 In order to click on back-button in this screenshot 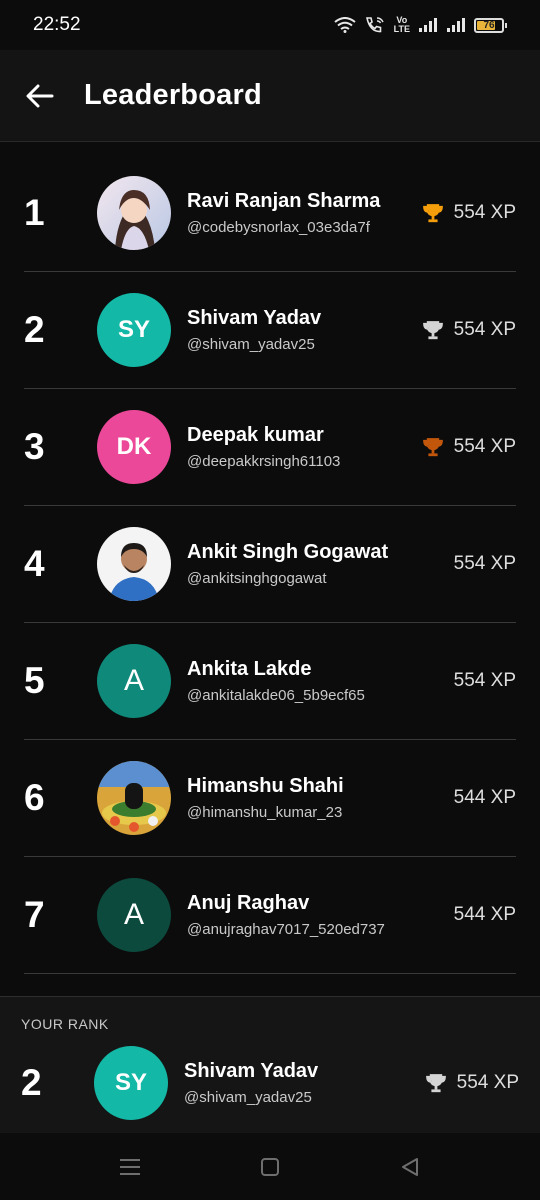, I will do `click(40, 96)`.